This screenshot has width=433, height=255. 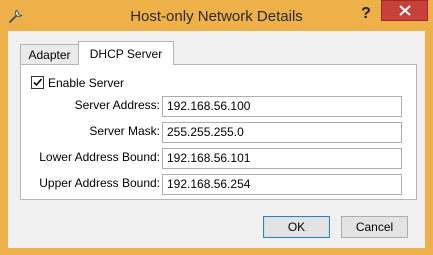 I want to click on upper-address-bound-input: 192.168.56.254, so click(x=282, y=184).